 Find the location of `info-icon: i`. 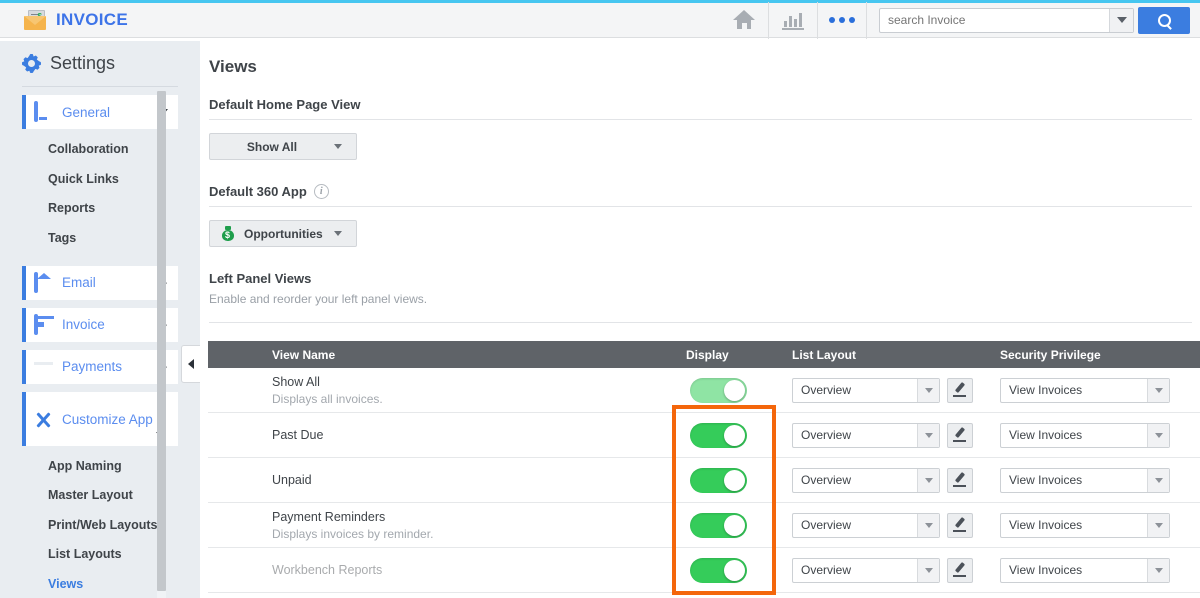

info-icon: i is located at coordinates (321, 191).